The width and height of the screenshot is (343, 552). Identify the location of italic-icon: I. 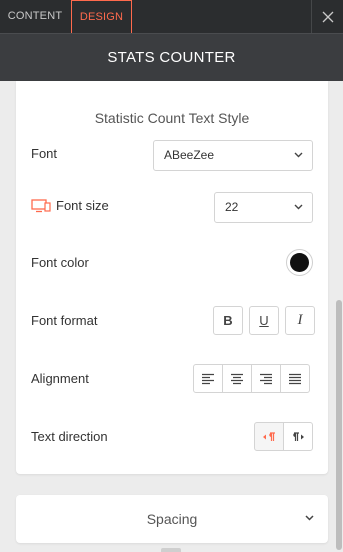
(300, 320).